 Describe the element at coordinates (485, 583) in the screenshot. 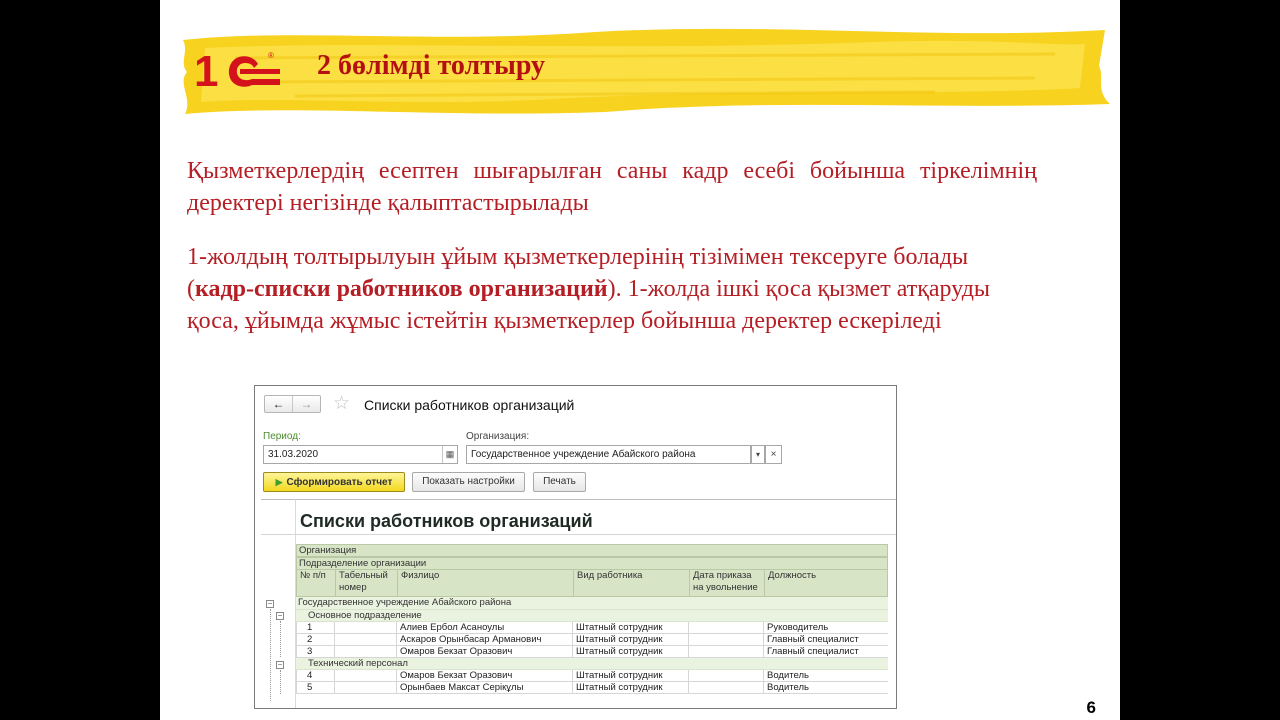

I see `col-person: Физлицо` at that location.